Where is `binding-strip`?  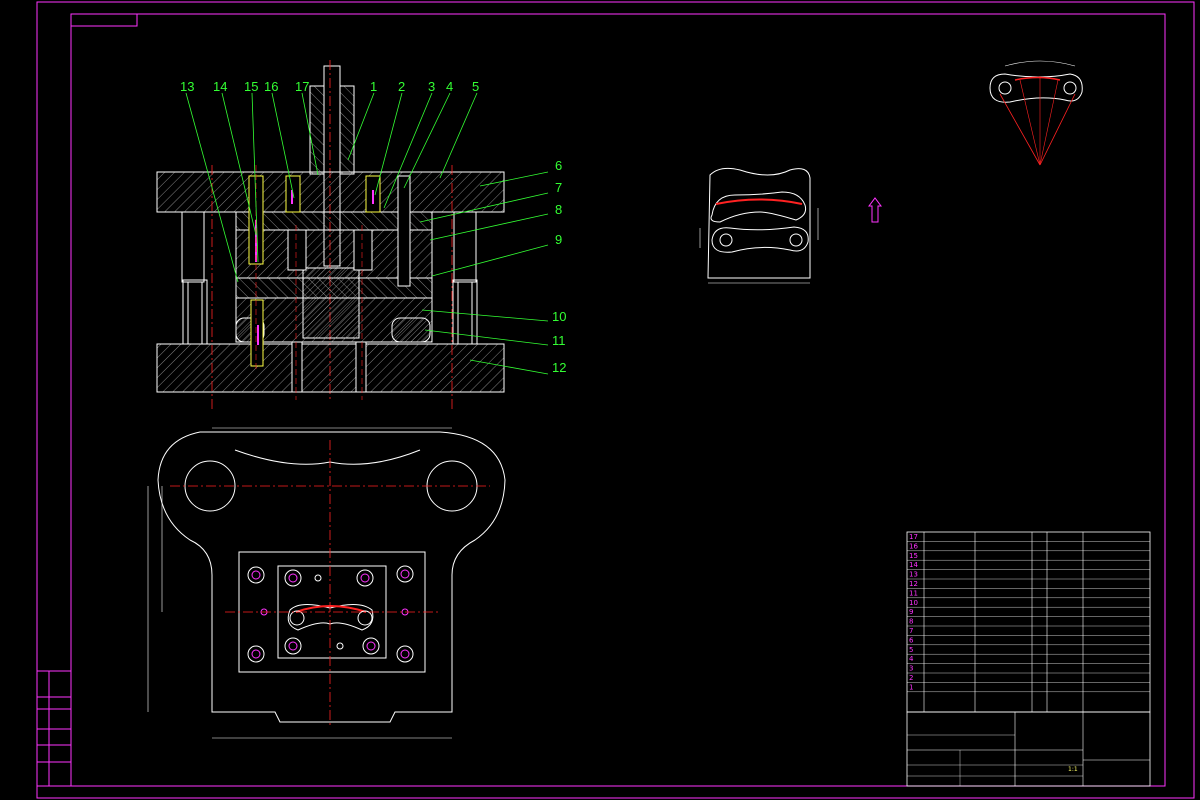
binding-strip is located at coordinates (54, 728).